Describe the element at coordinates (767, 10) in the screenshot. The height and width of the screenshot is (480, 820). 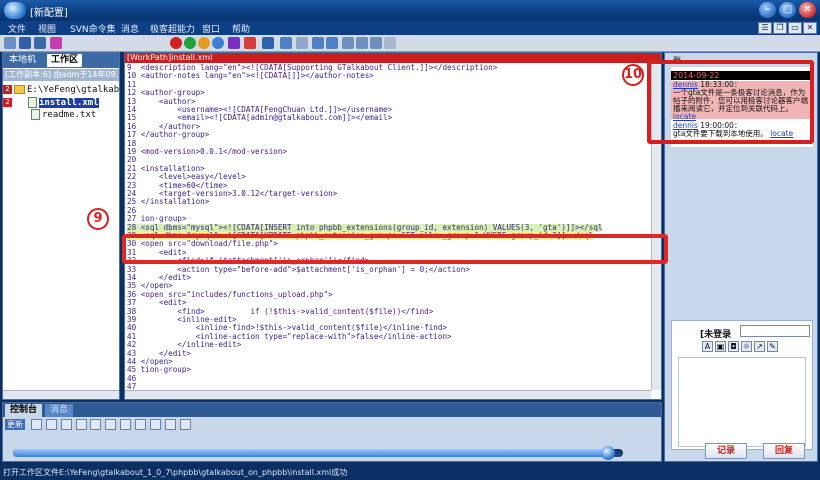
I see `minimize-button: –` at that location.